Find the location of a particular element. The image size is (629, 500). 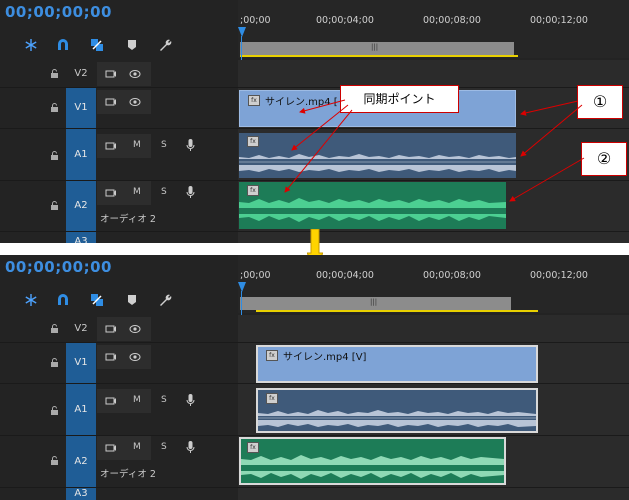

work-area-grip: ||| is located at coordinates (374, 302).